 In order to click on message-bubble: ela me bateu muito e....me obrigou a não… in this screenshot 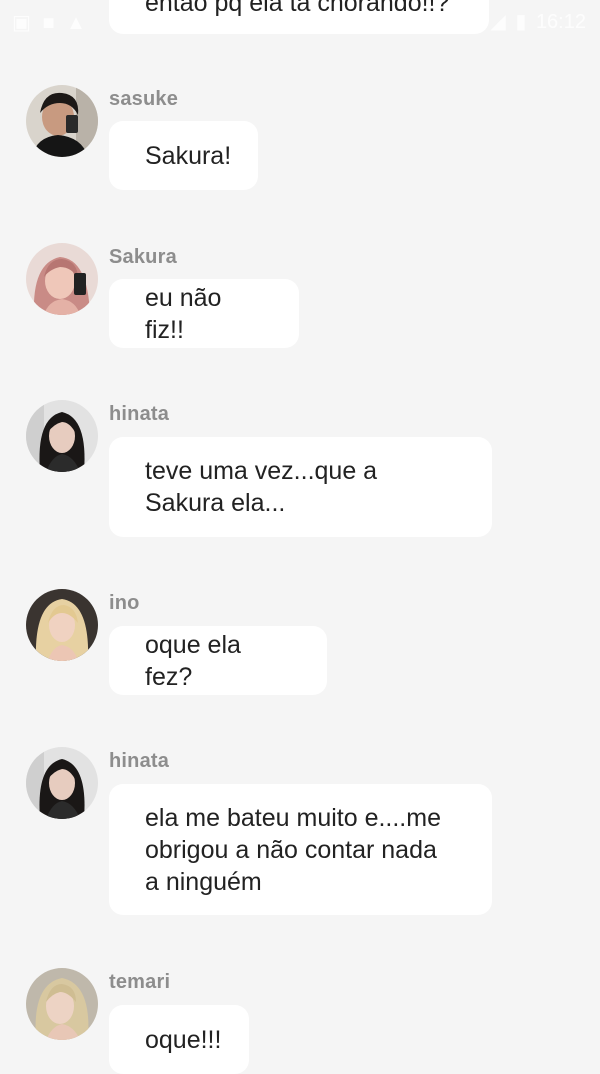, I will do `click(300, 849)`.